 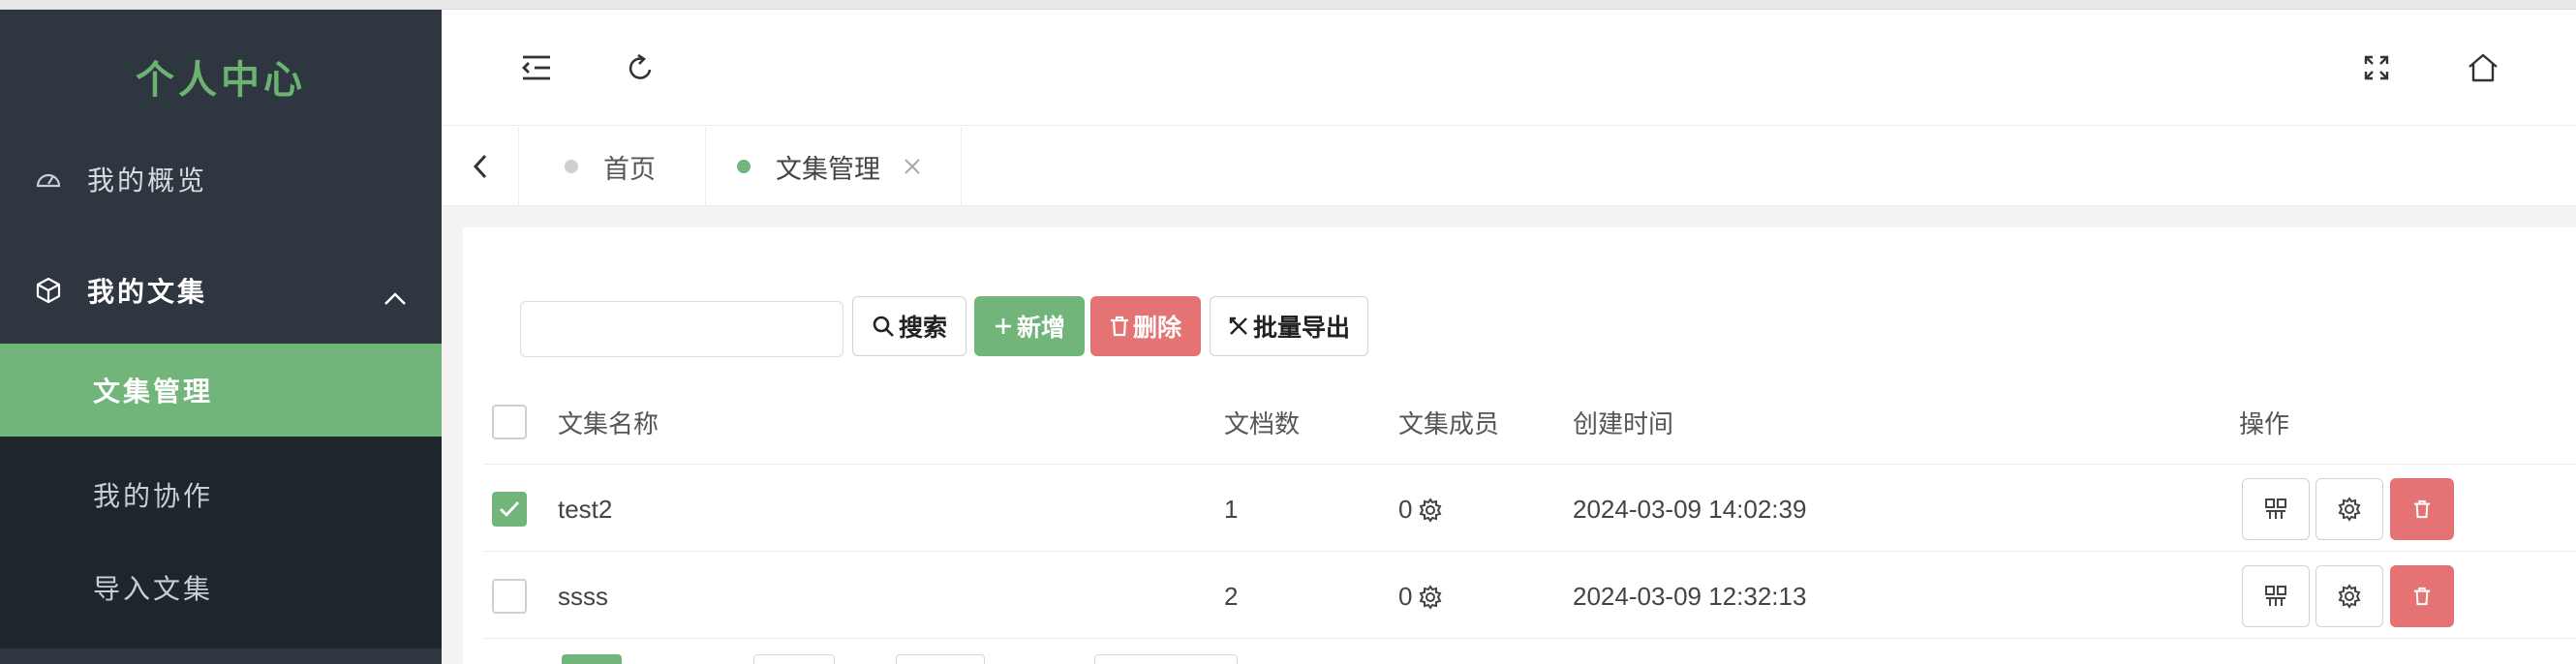 What do you see at coordinates (1156, 328) in the screenshot?
I see `delete-button-label: 删除` at bounding box center [1156, 328].